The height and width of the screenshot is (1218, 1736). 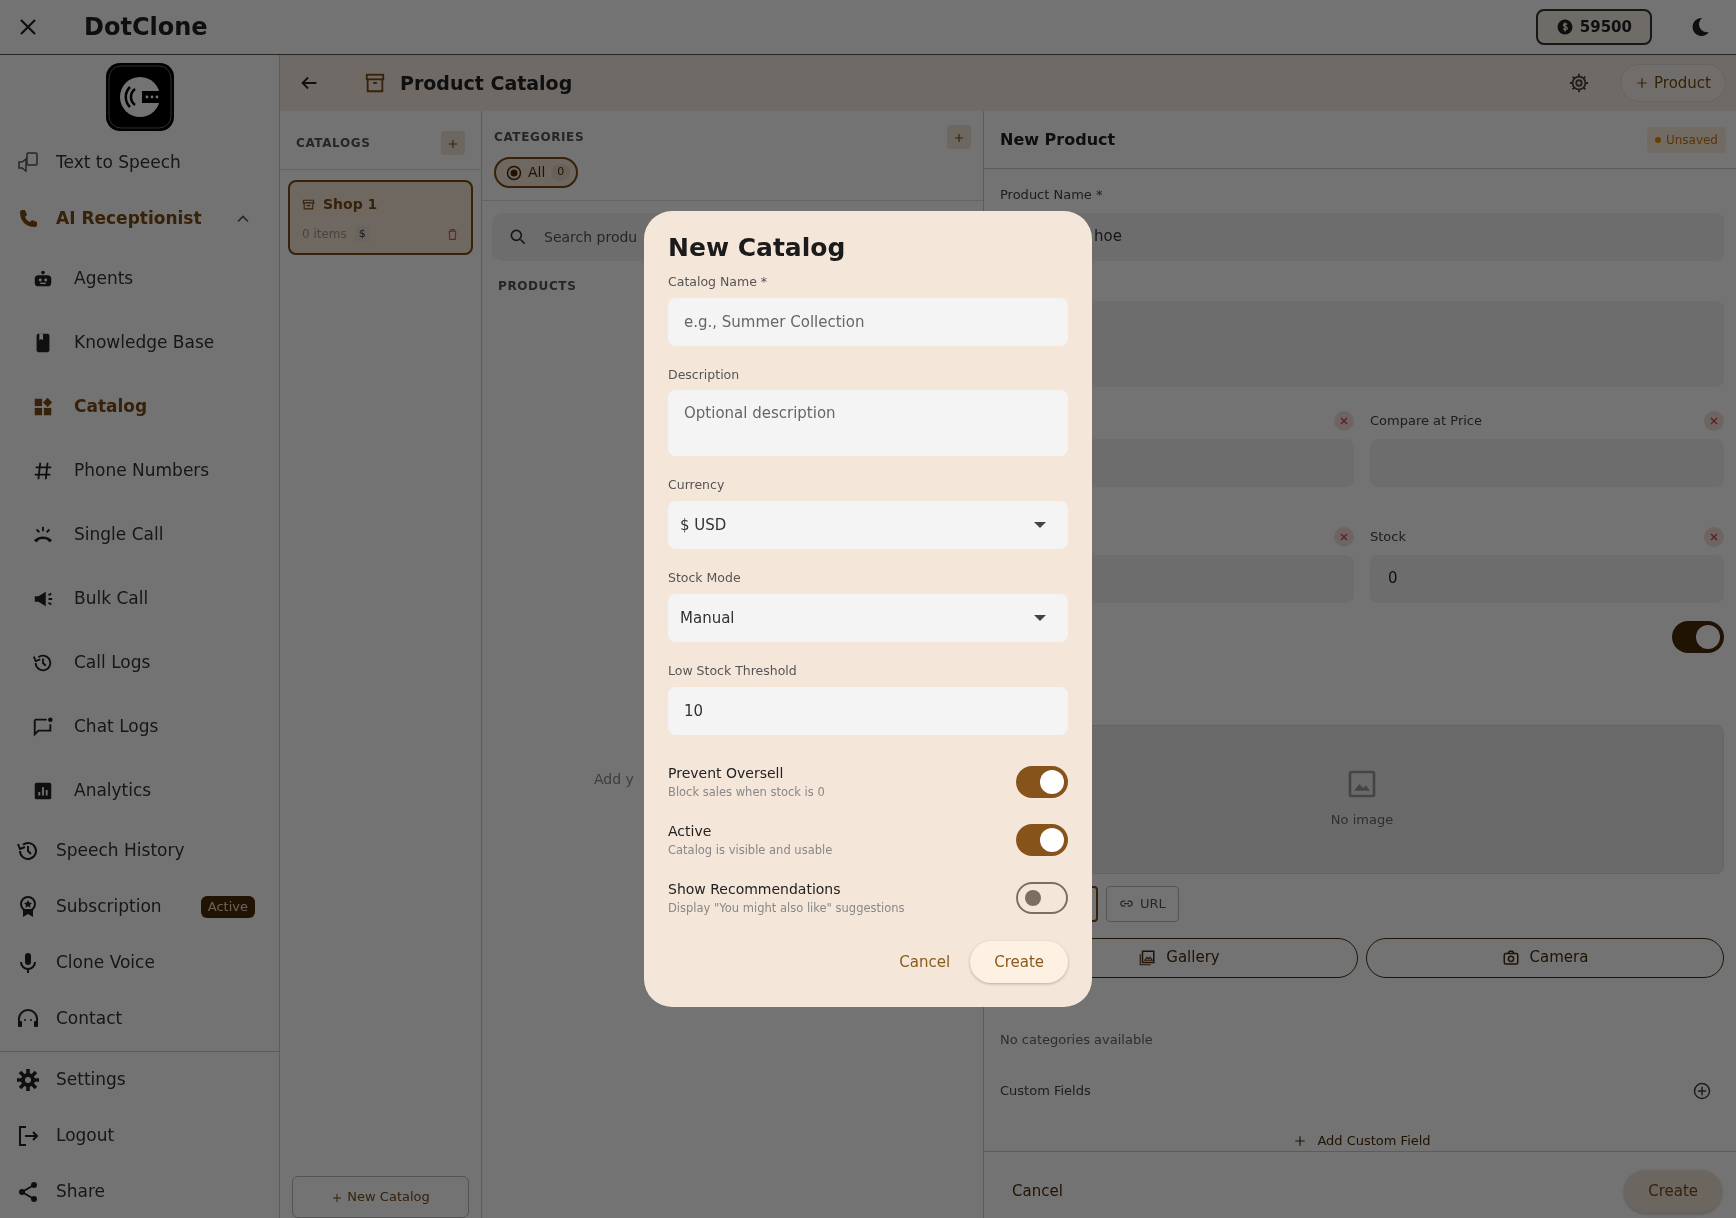 What do you see at coordinates (452, 234) in the screenshot?
I see `trash-icon` at bounding box center [452, 234].